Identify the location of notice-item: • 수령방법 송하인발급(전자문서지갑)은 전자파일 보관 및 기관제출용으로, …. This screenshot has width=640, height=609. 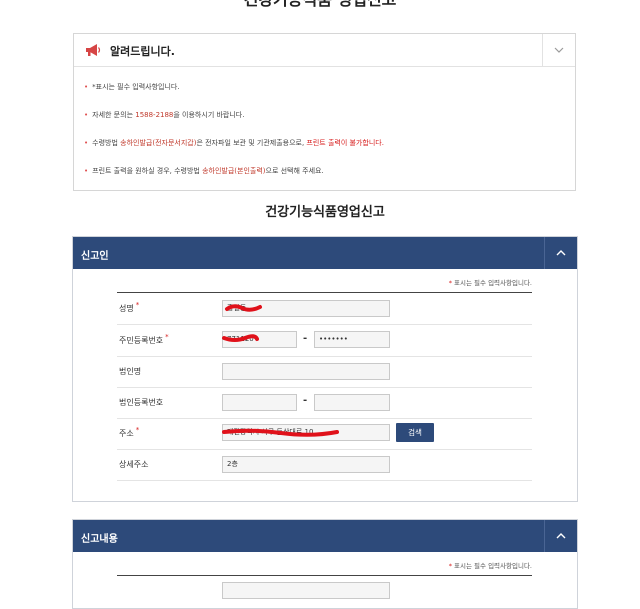
(234, 143).